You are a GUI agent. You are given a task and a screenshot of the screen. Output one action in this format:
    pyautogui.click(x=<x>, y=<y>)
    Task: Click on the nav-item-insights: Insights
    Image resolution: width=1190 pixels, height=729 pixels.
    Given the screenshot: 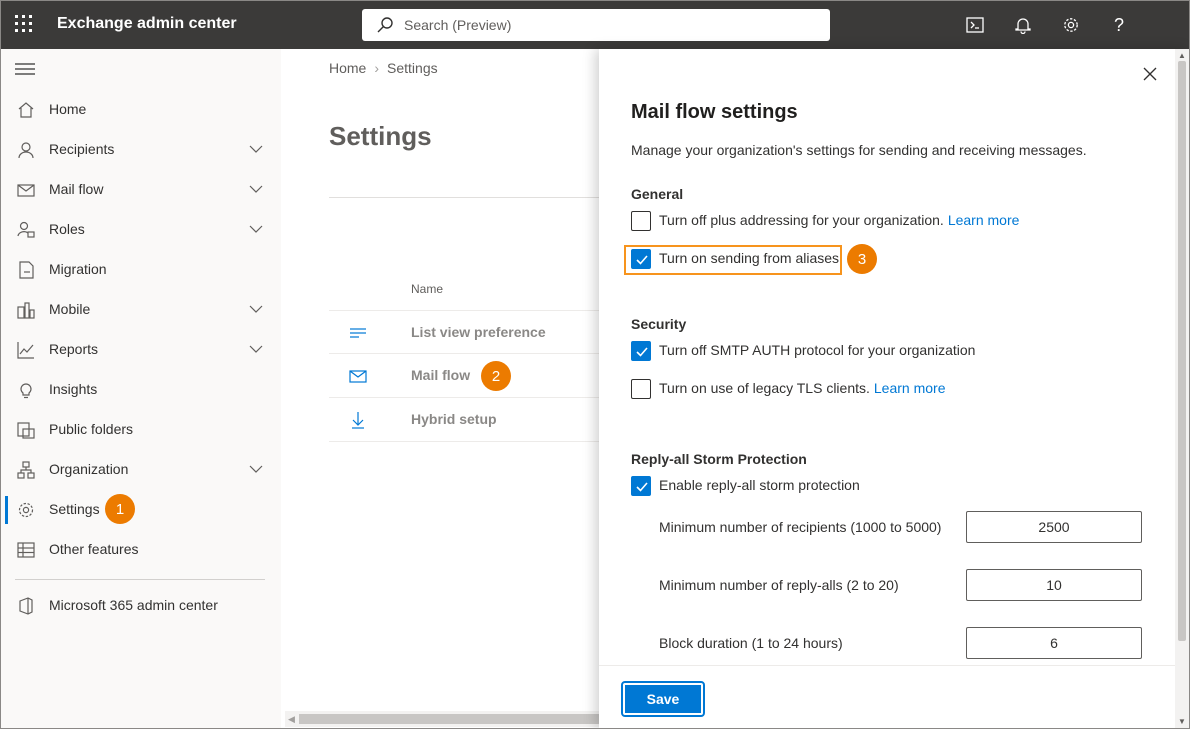 What is the action you would take?
    pyautogui.click(x=141, y=390)
    